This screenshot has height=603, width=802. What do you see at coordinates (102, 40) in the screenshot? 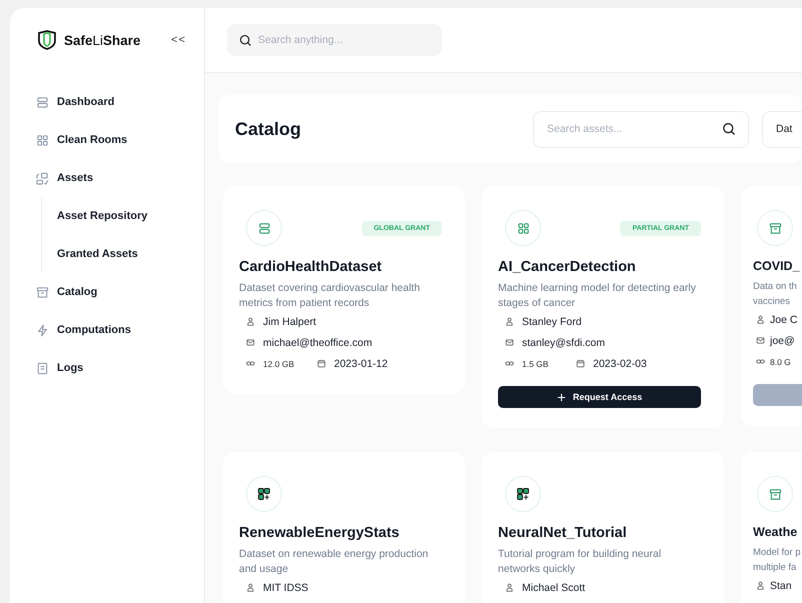
I see `brand-name: SafeLiShare` at bounding box center [102, 40].